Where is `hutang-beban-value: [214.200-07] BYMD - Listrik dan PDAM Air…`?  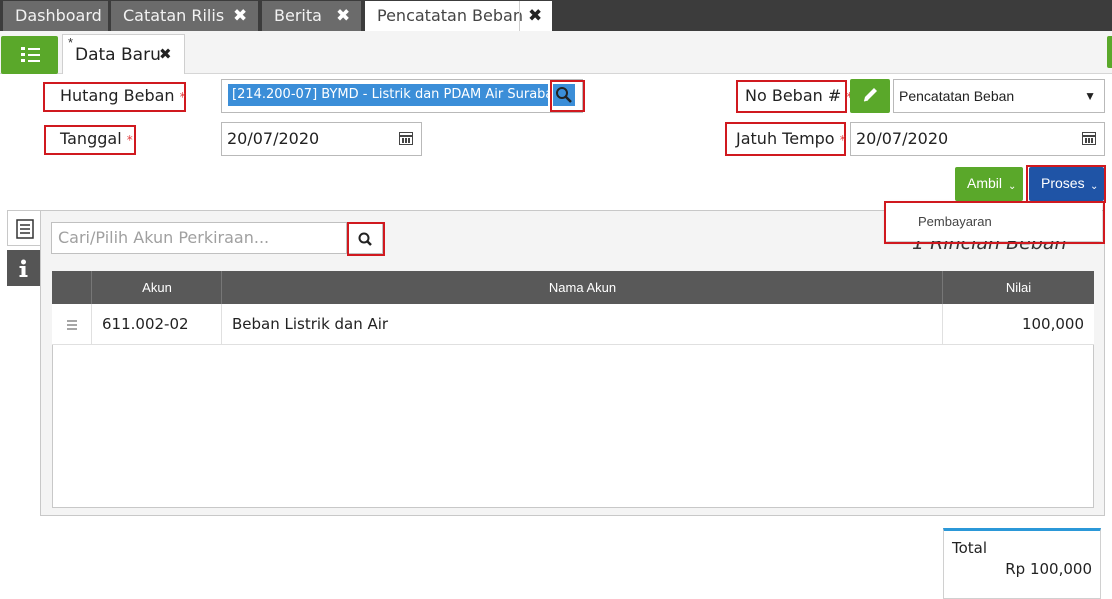
hutang-beban-value: [214.200-07] BYMD - Listrik dan PDAM Air… is located at coordinates (388, 95).